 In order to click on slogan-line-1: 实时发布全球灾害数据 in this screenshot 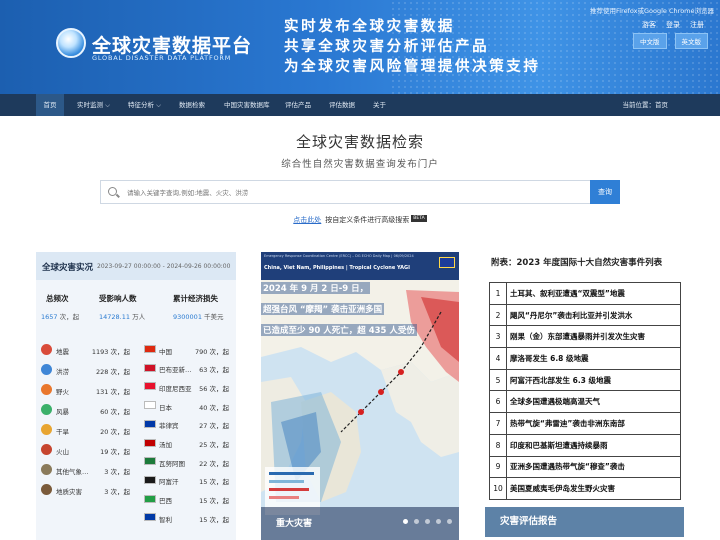, I will do `click(369, 27)`.